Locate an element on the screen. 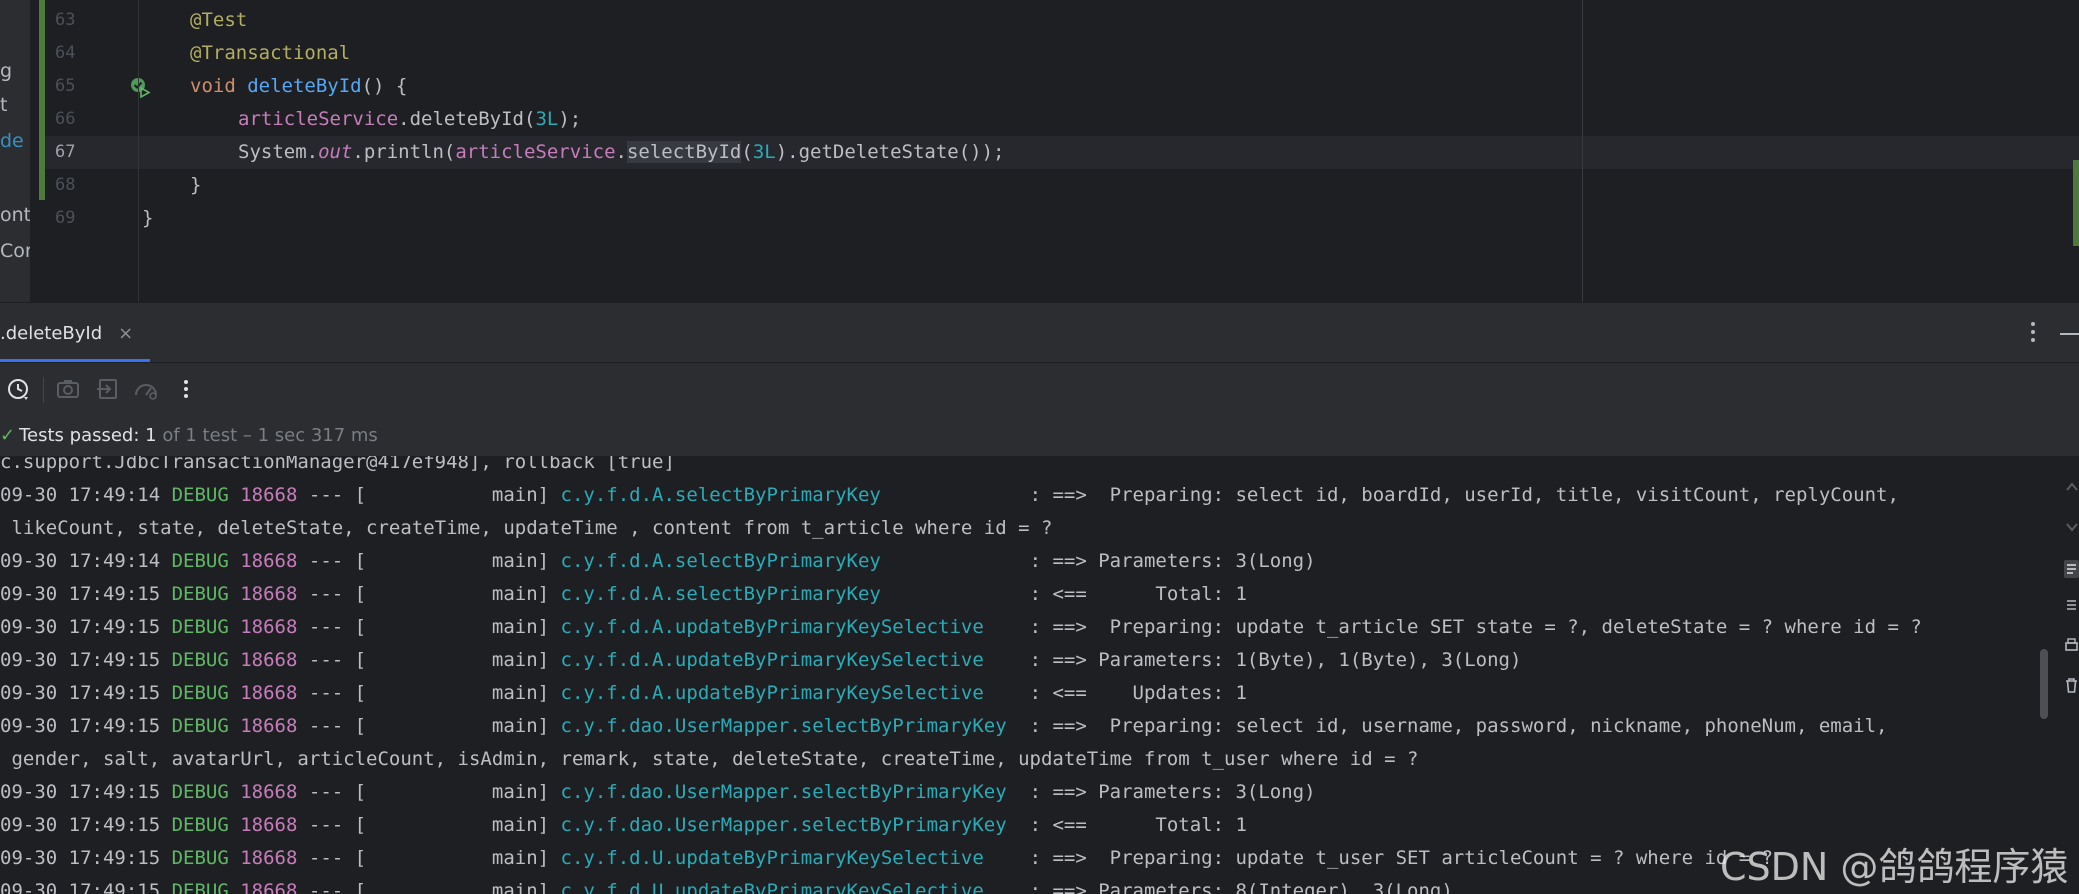 This screenshot has height=894, width=2079. code-line-64: @Transactional is located at coordinates (270, 53).